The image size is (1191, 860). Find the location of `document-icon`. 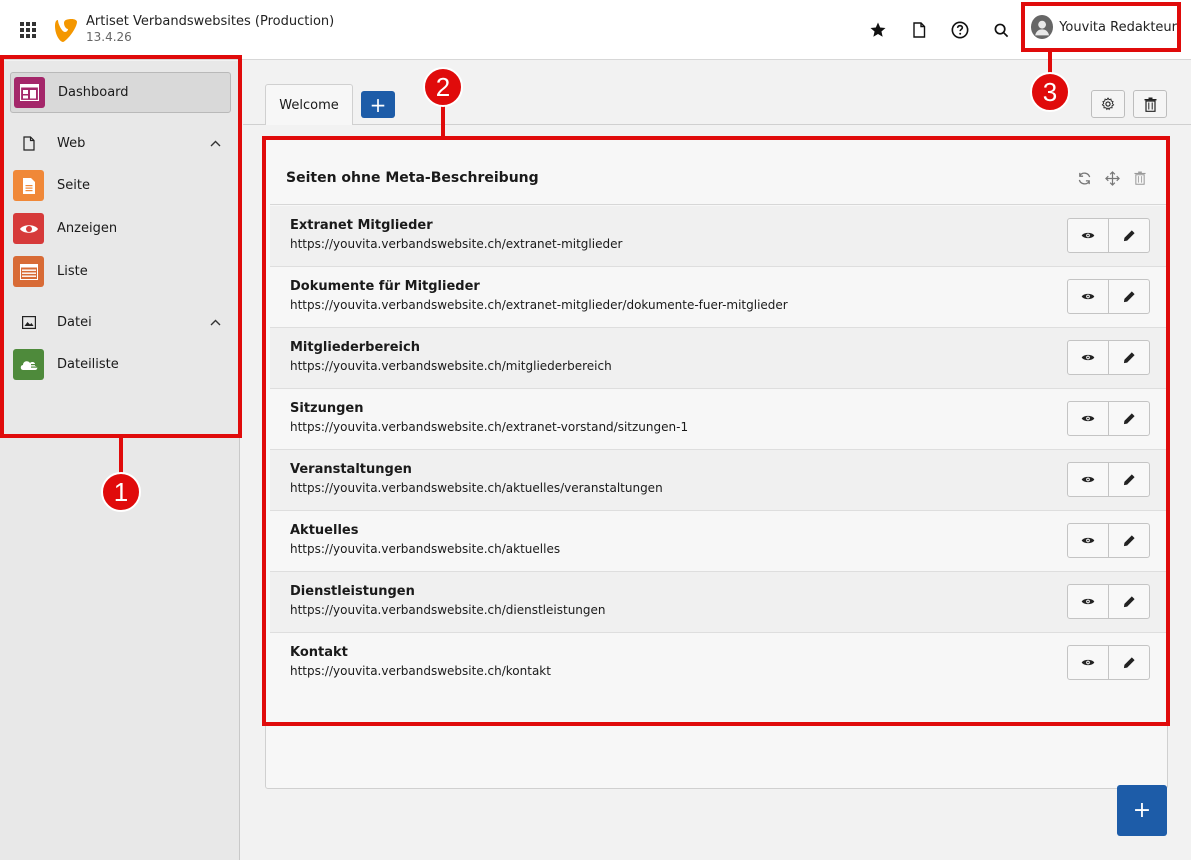

document-icon is located at coordinates (919, 30).